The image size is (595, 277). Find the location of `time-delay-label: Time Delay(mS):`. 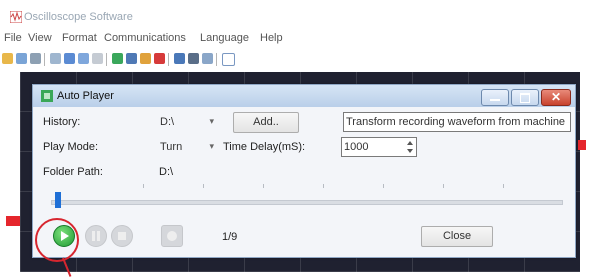

time-delay-label: Time Delay(mS): is located at coordinates (264, 147).